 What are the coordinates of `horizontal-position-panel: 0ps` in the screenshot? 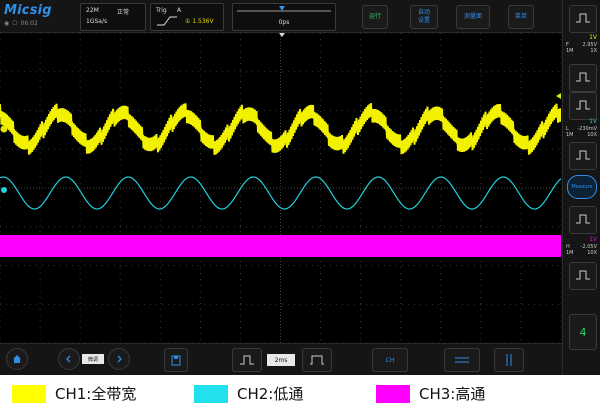 It's located at (284, 17).